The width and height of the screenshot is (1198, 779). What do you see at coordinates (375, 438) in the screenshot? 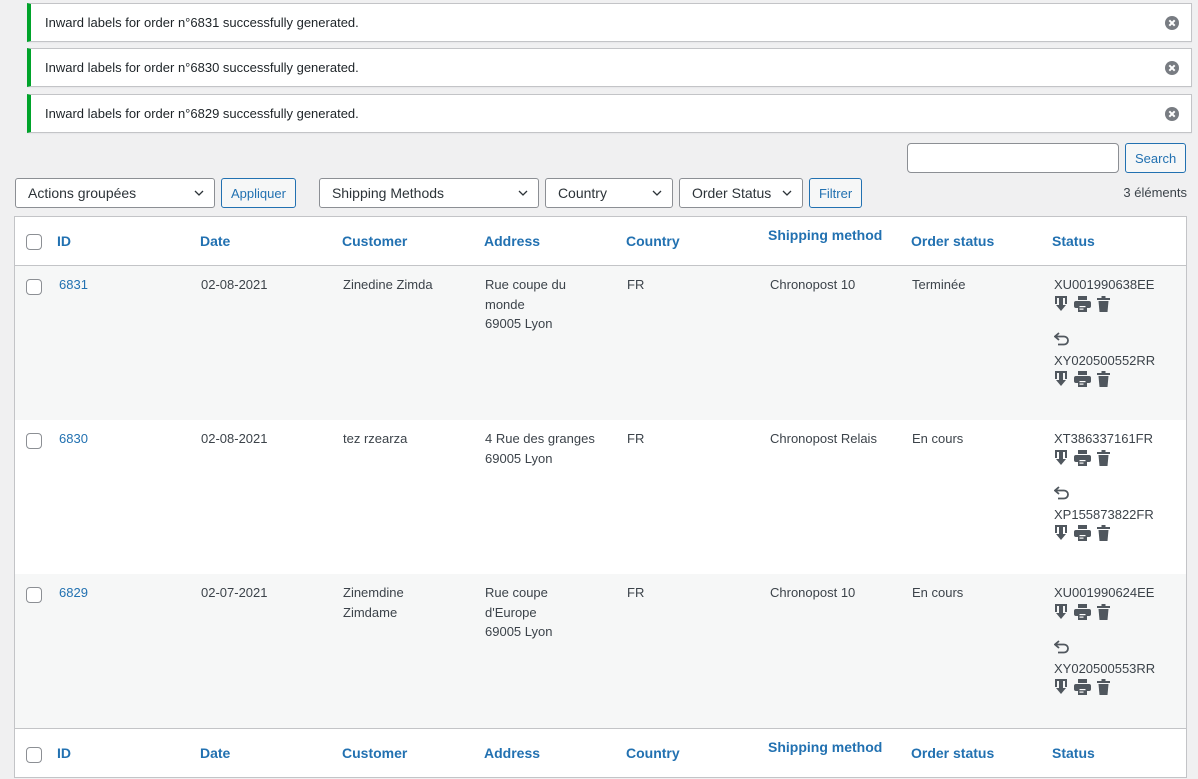
I see `customer-name: tez rzearza` at bounding box center [375, 438].